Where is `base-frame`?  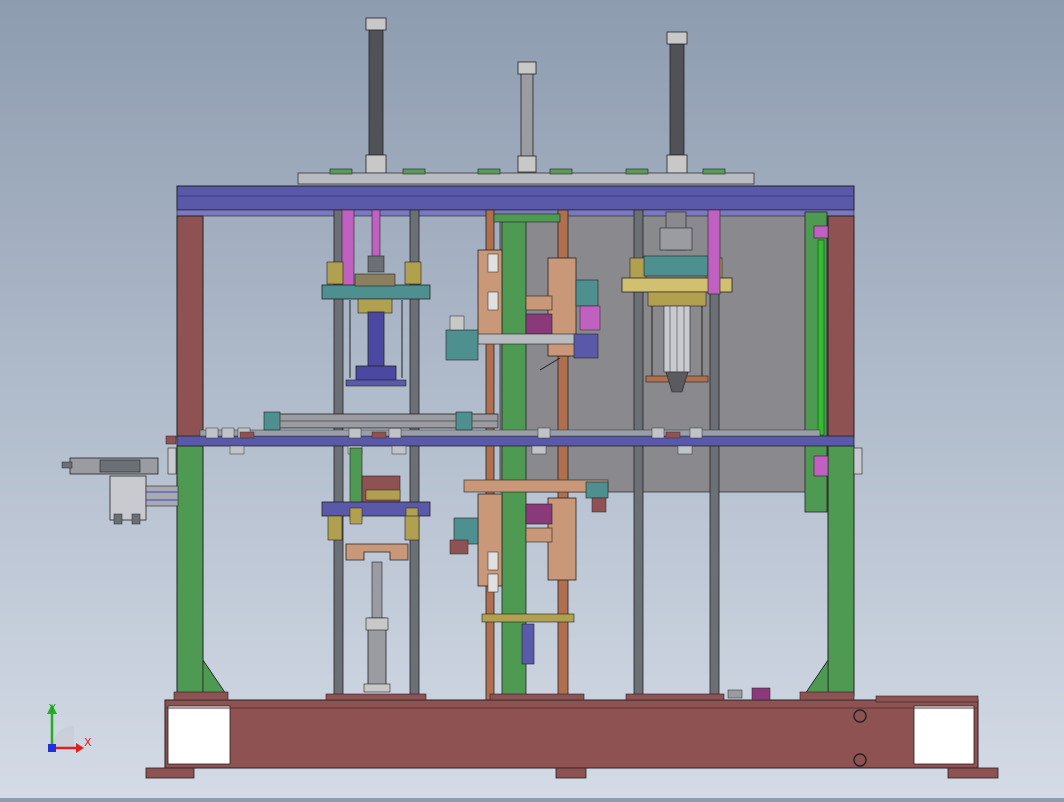 base-frame is located at coordinates (571, 728).